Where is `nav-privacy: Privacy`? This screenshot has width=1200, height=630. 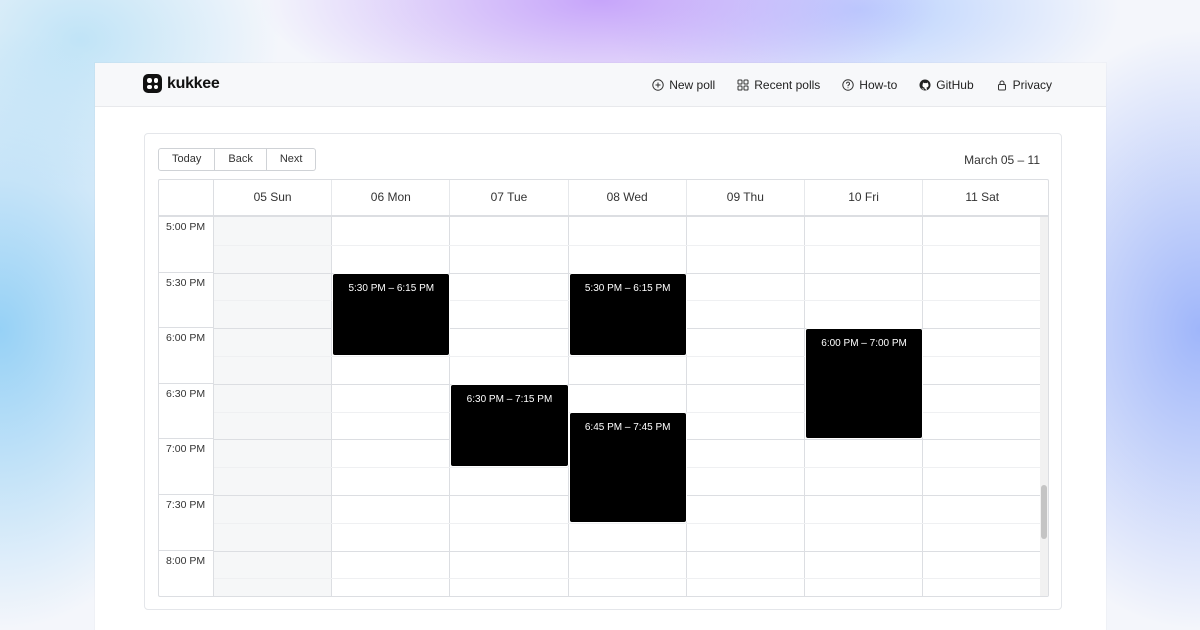 nav-privacy: Privacy is located at coordinates (1024, 85).